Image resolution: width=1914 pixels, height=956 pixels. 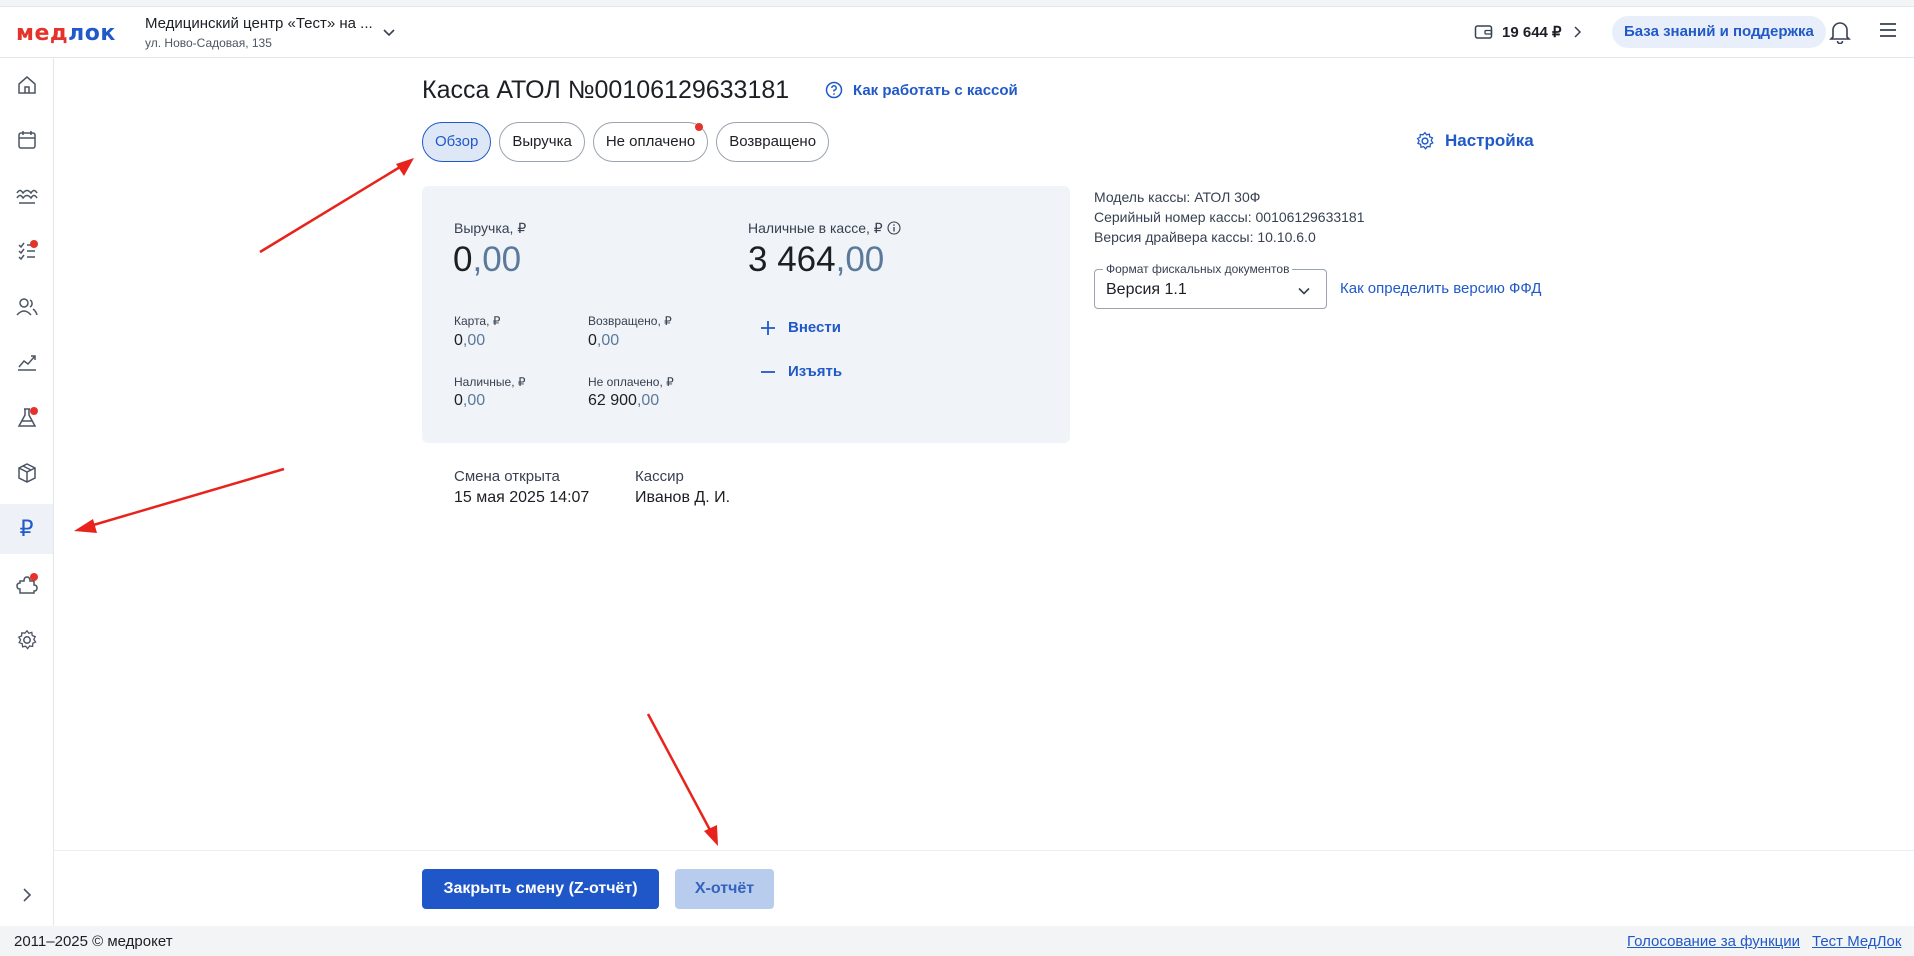 I want to click on page-title: Касса АТОЛ №00106129633181, so click(x=606, y=90).